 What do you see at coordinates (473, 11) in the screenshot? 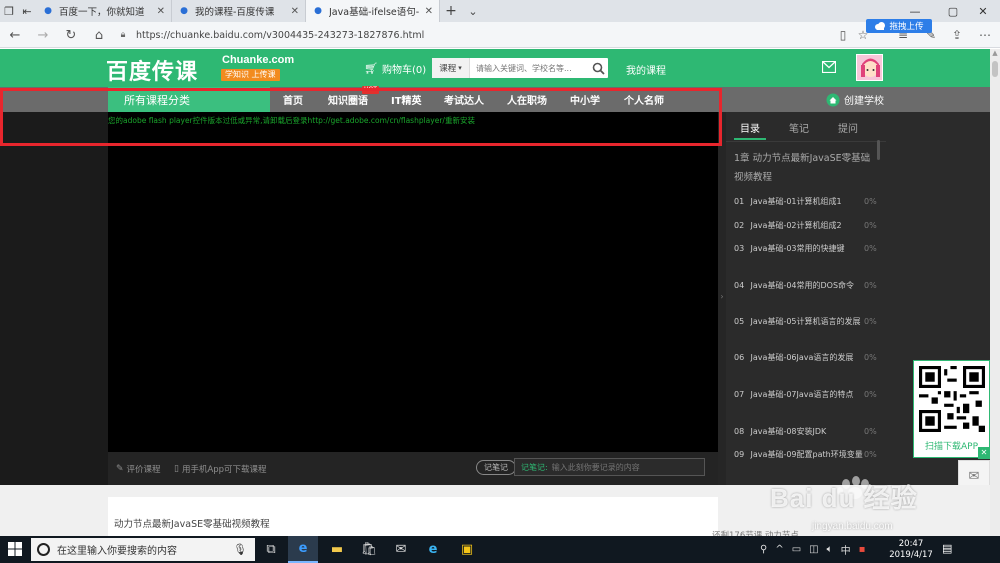
I see `chevron-down-icon: ⌄` at bounding box center [473, 11].